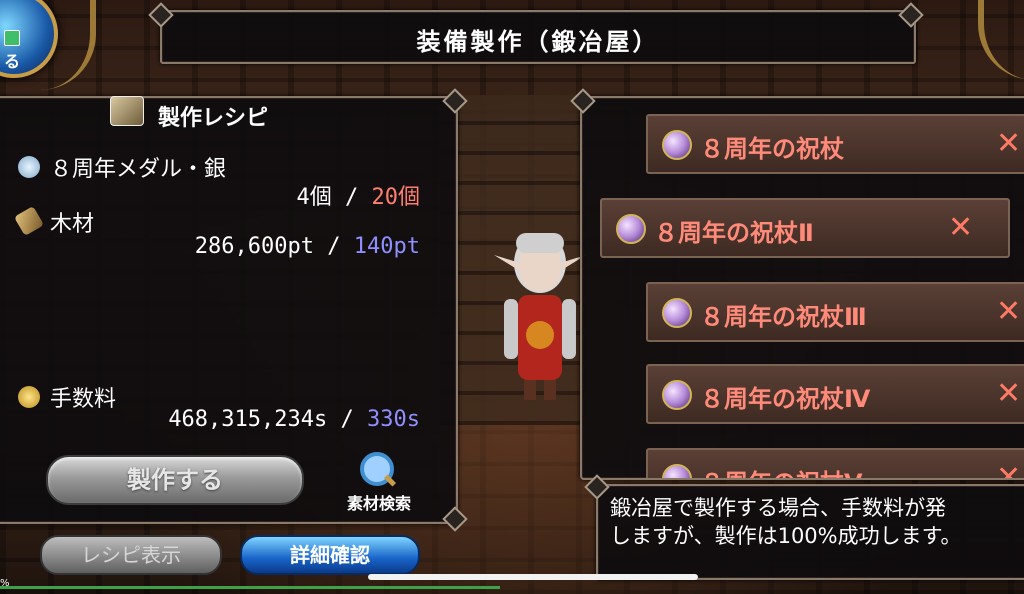 Image resolution: width=1024 pixels, height=594 pixels. I want to click on fee-quantity: 468,315,234s / 330s, so click(294, 419).